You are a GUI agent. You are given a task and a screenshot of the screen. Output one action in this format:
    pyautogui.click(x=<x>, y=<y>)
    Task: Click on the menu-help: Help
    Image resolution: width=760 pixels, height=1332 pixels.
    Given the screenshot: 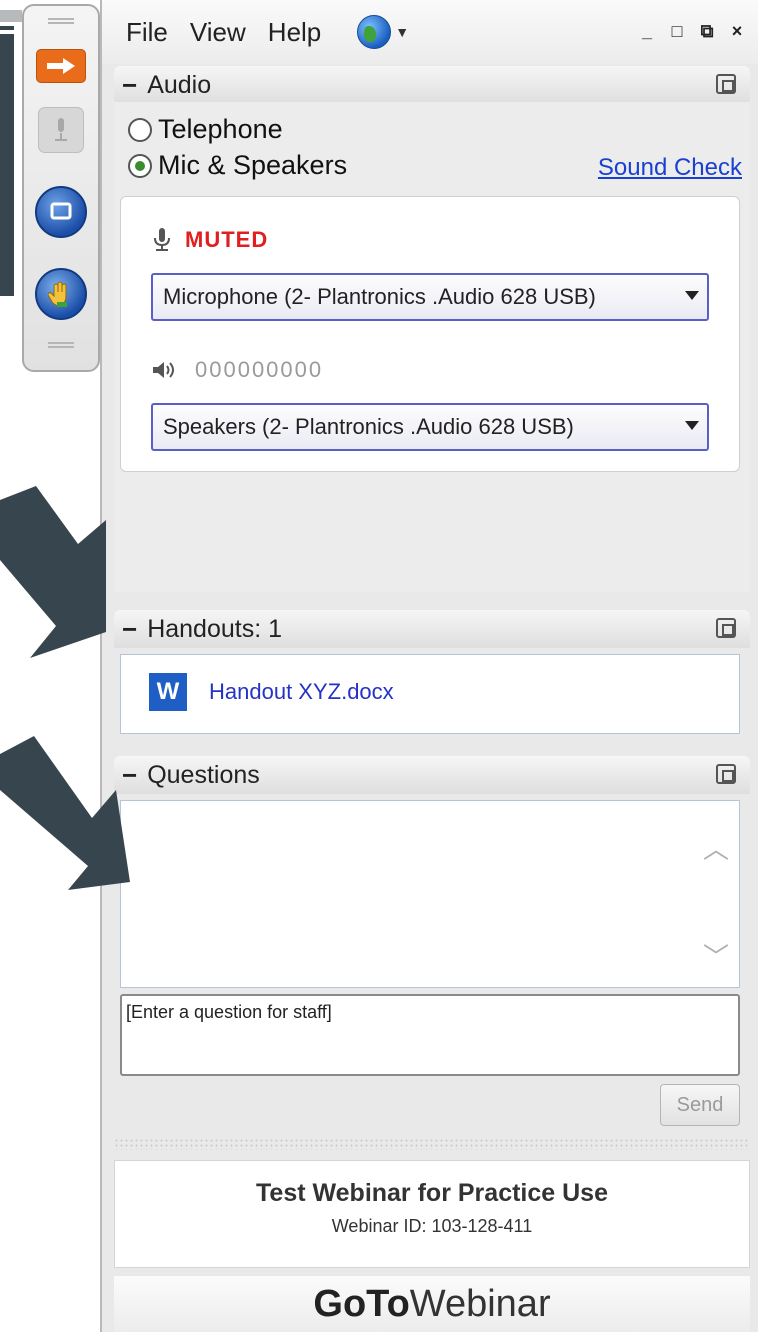 What is the action you would take?
    pyautogui.click(x=294, y=32)
    